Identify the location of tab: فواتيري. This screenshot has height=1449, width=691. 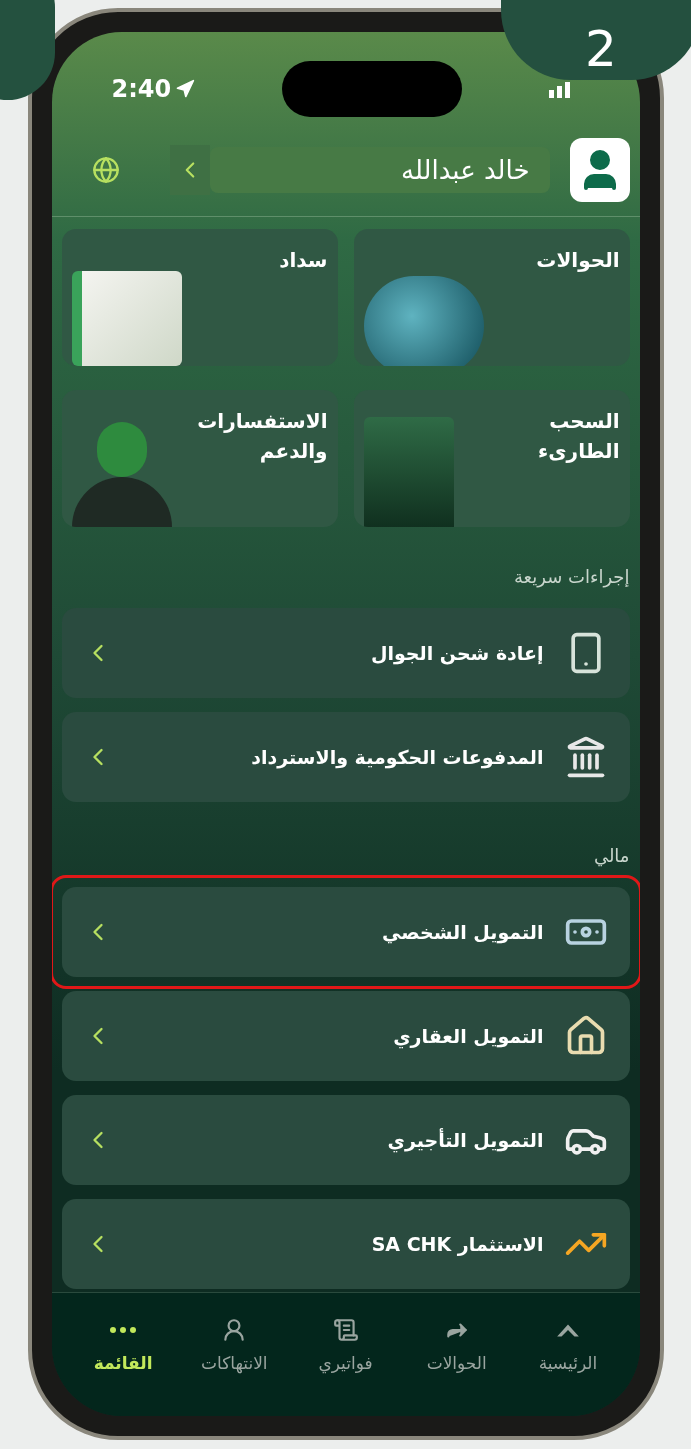
(345, 1347).